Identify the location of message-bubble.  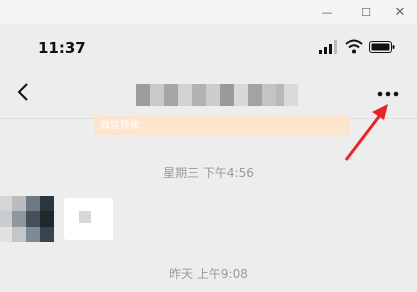
(88, 219).